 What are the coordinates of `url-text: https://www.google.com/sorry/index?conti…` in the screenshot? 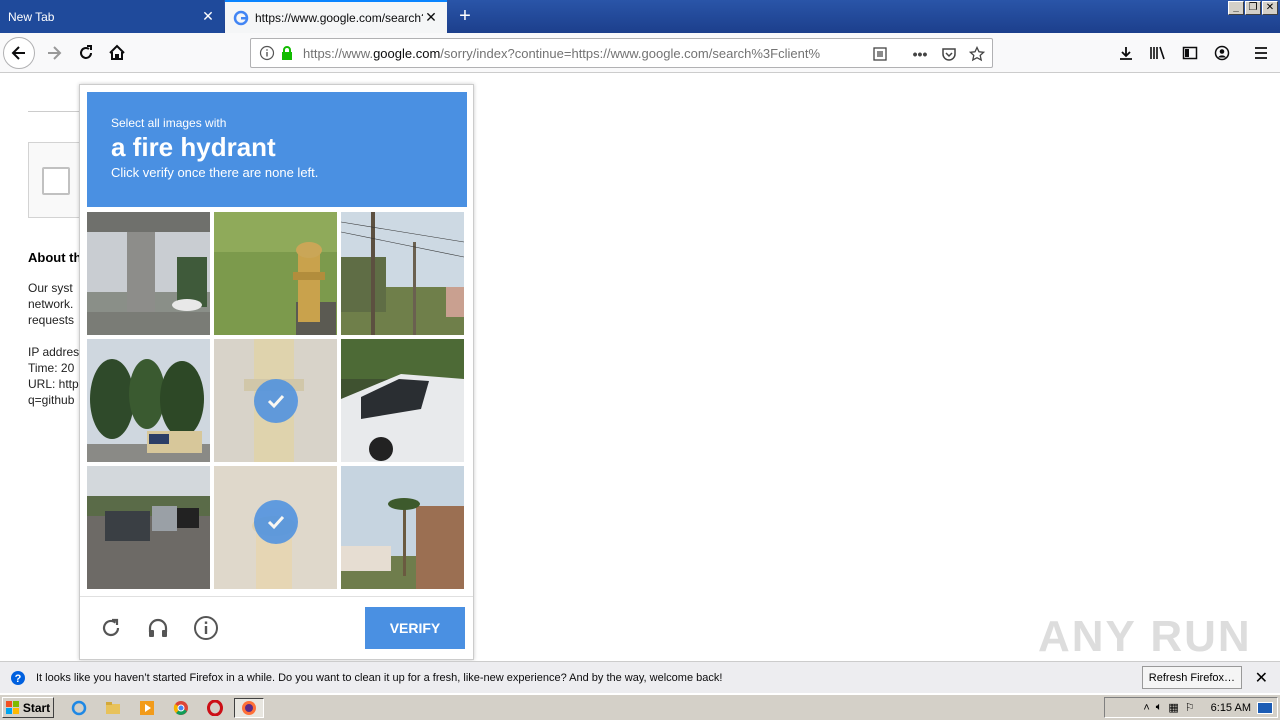 It's located at (583, 53).